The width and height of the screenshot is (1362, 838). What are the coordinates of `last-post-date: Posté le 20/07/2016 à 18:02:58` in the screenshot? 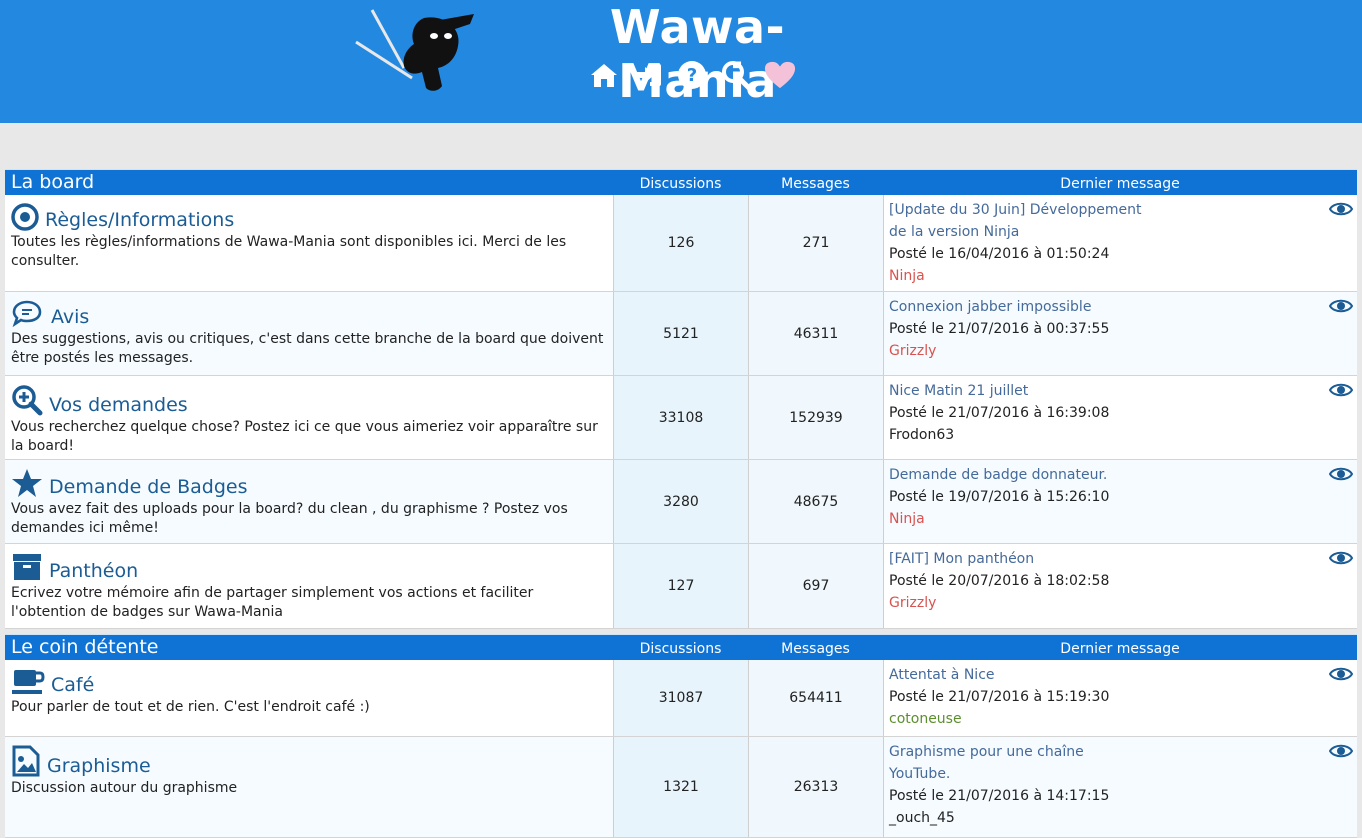 It's located at (999, 581).